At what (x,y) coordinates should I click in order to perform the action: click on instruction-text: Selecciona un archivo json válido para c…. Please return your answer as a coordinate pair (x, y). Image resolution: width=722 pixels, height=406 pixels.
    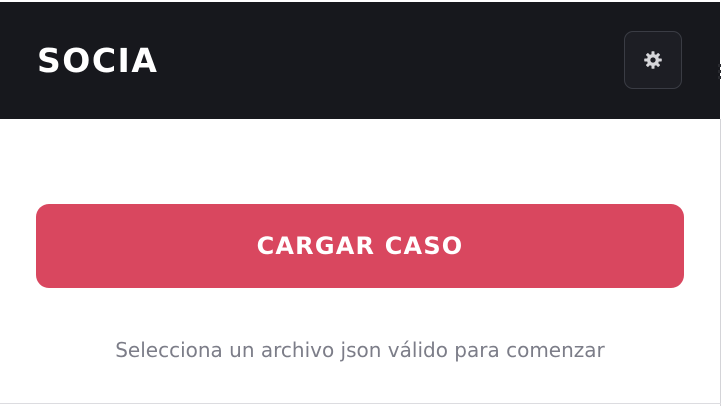
    Looking at the image, I should click on (360, 350).